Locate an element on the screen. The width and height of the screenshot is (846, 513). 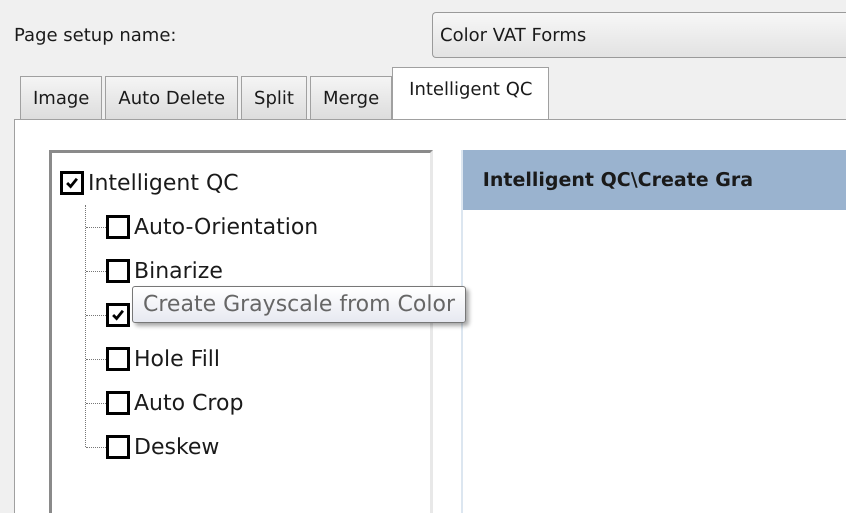
tooltip: Create Grayscale from Color is located at coordinates (299, 304).